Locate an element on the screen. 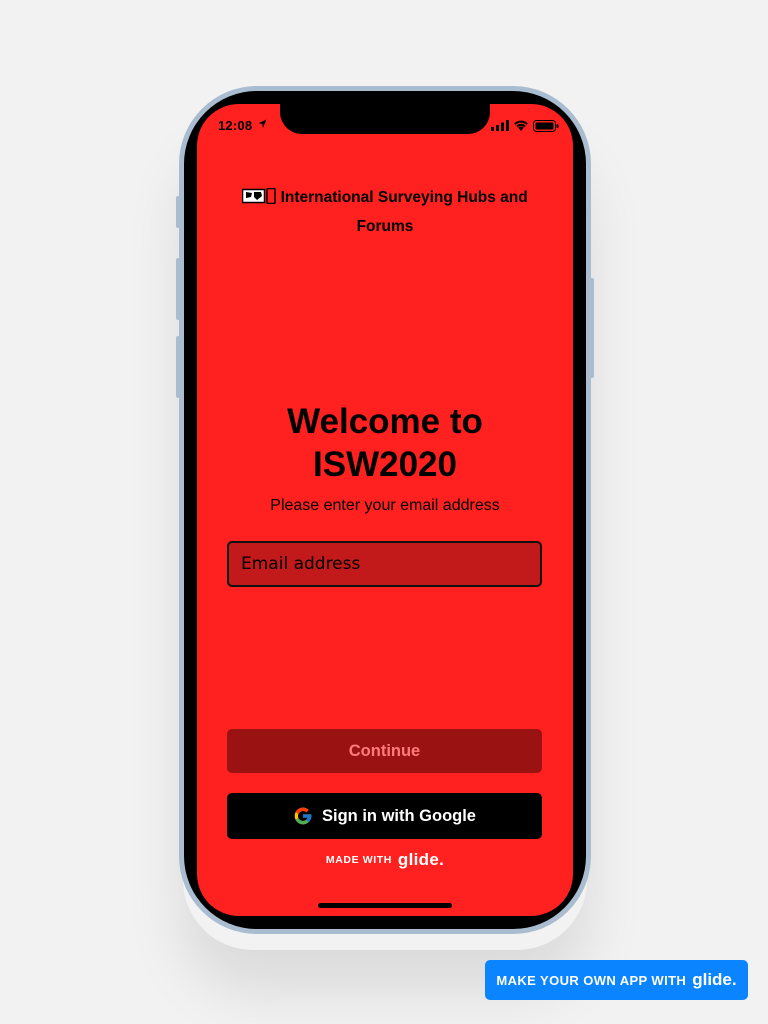  email-instructions: Please enter your email address is located at coordinates (385, 505).